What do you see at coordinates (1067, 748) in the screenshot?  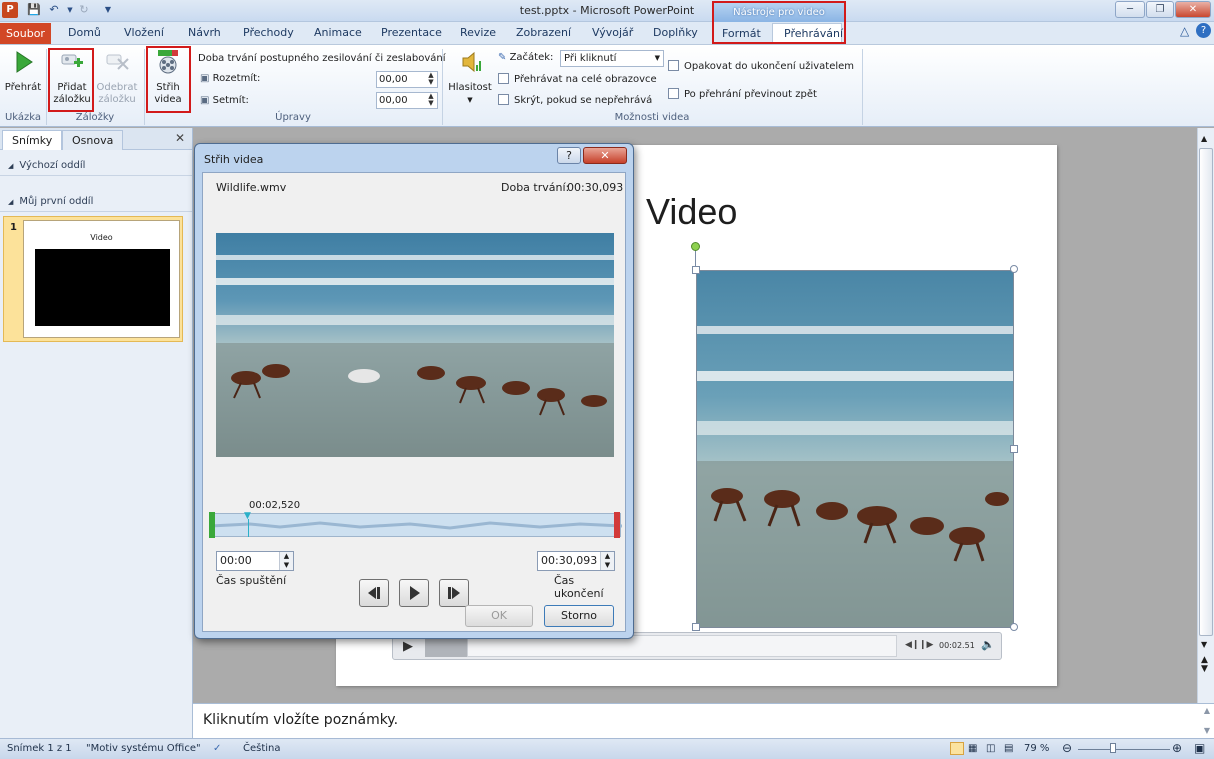 I see `zoom-out-icon: ⊖` at bounding box center [1067, 748].